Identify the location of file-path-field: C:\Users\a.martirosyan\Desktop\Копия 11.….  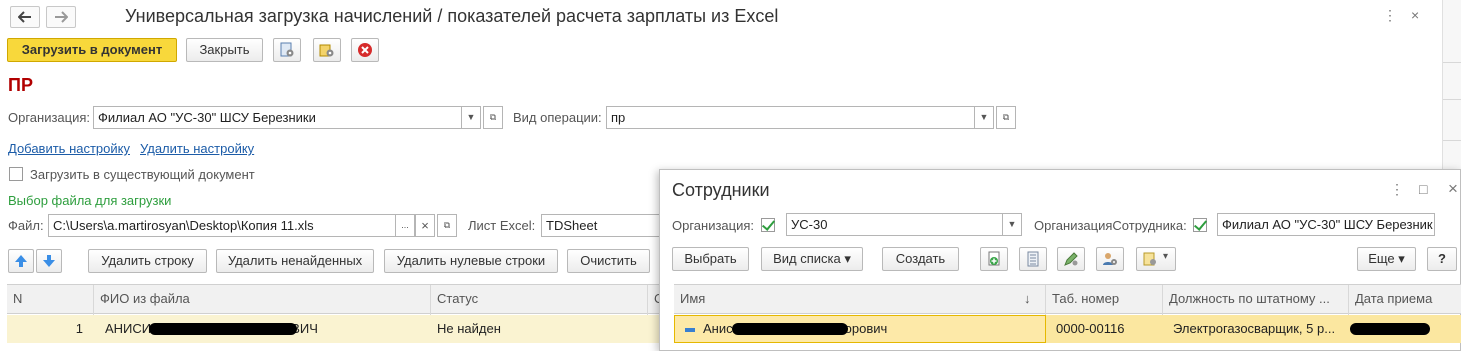
(222, 225).